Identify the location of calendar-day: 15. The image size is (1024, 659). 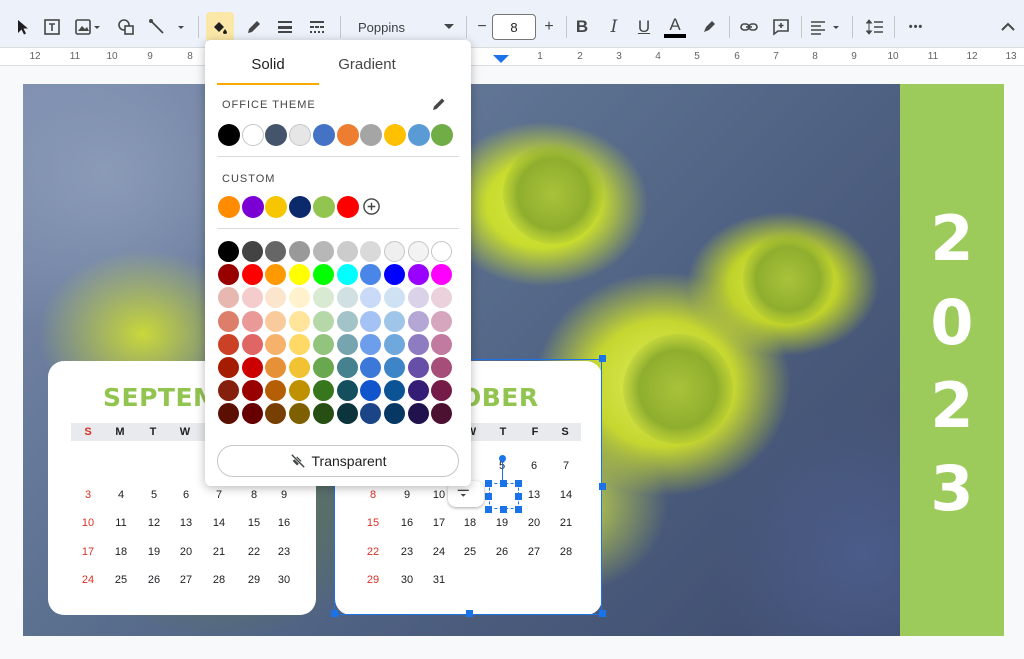
(254, 523).